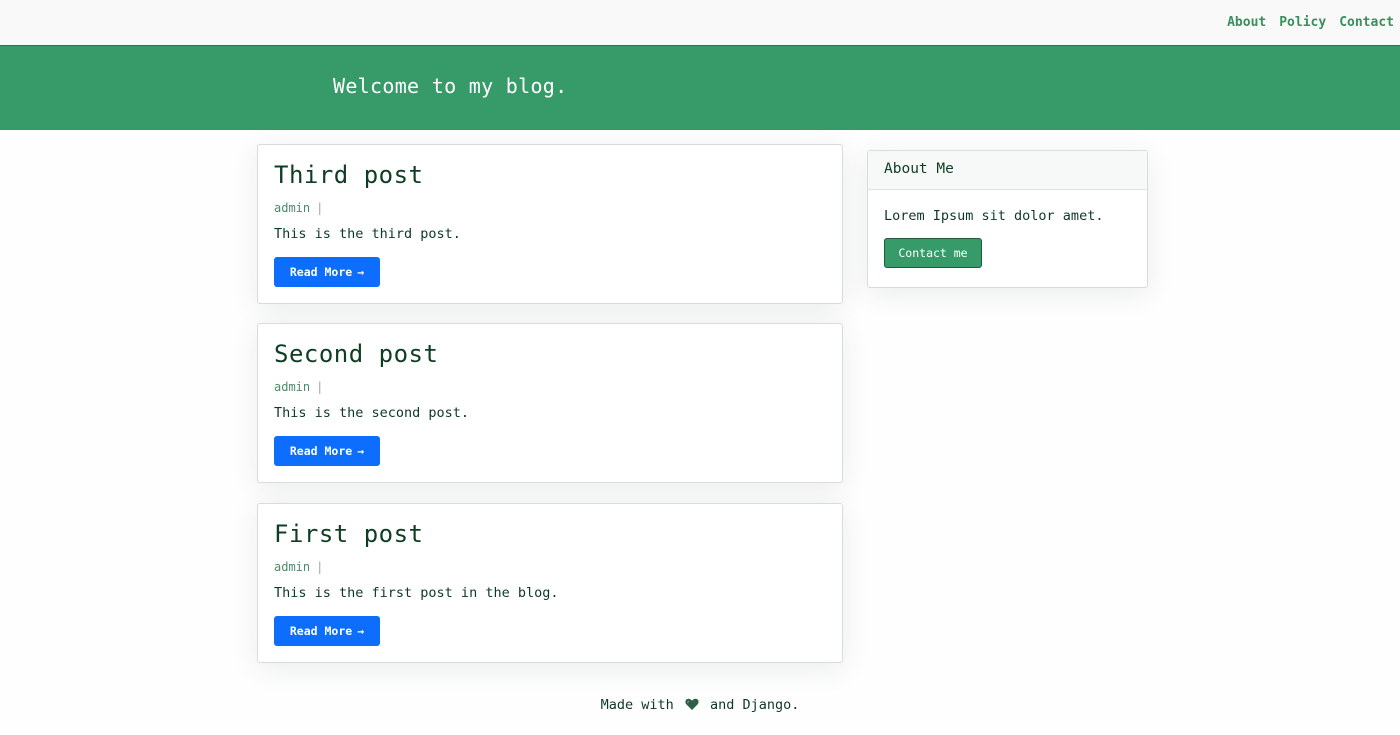 Image resolution: width=1400 pixels, height=735 pixels. Describe the element at coordinates (1007, 238) in the screenshot. I see `about-me-body: Lorem Ipsum sit dolor amet. Contact me` at that location.